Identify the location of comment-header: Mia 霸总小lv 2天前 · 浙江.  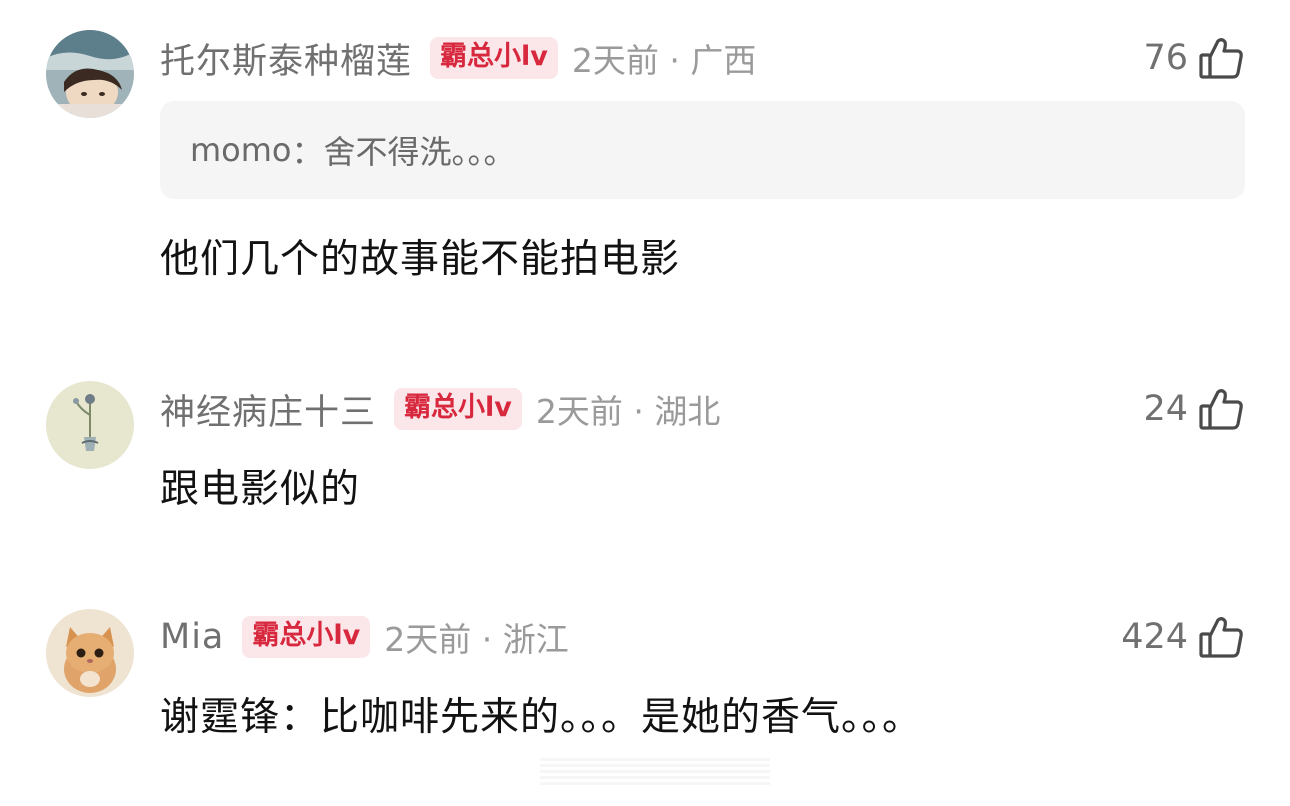
(364, 637).